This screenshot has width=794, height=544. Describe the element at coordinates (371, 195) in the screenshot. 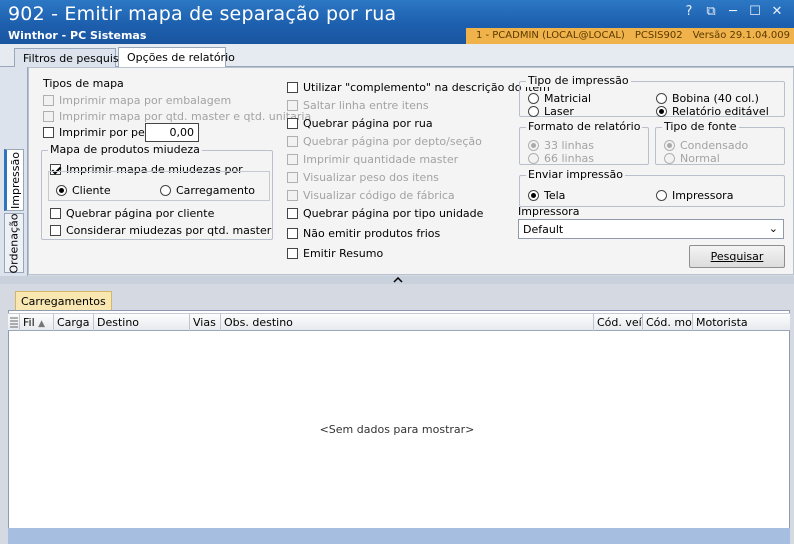

I see `visualizar-codigo-option: Visualizar código de fábrica` at that location.